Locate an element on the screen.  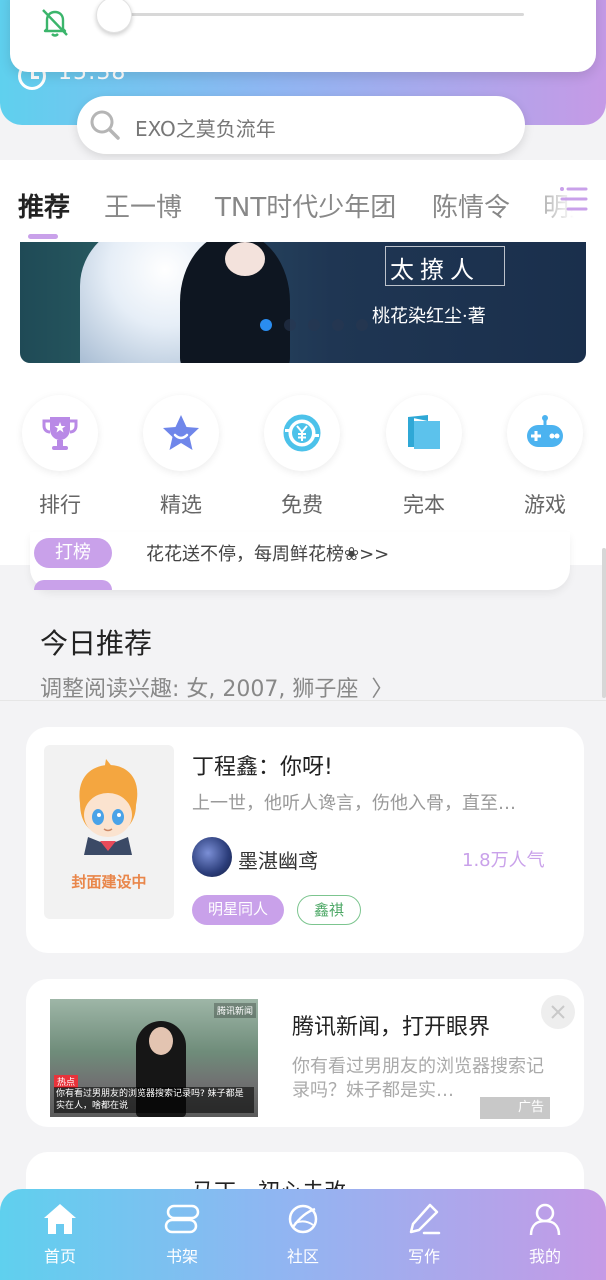
yen-coin-icon is located at coordinates (302, 433).